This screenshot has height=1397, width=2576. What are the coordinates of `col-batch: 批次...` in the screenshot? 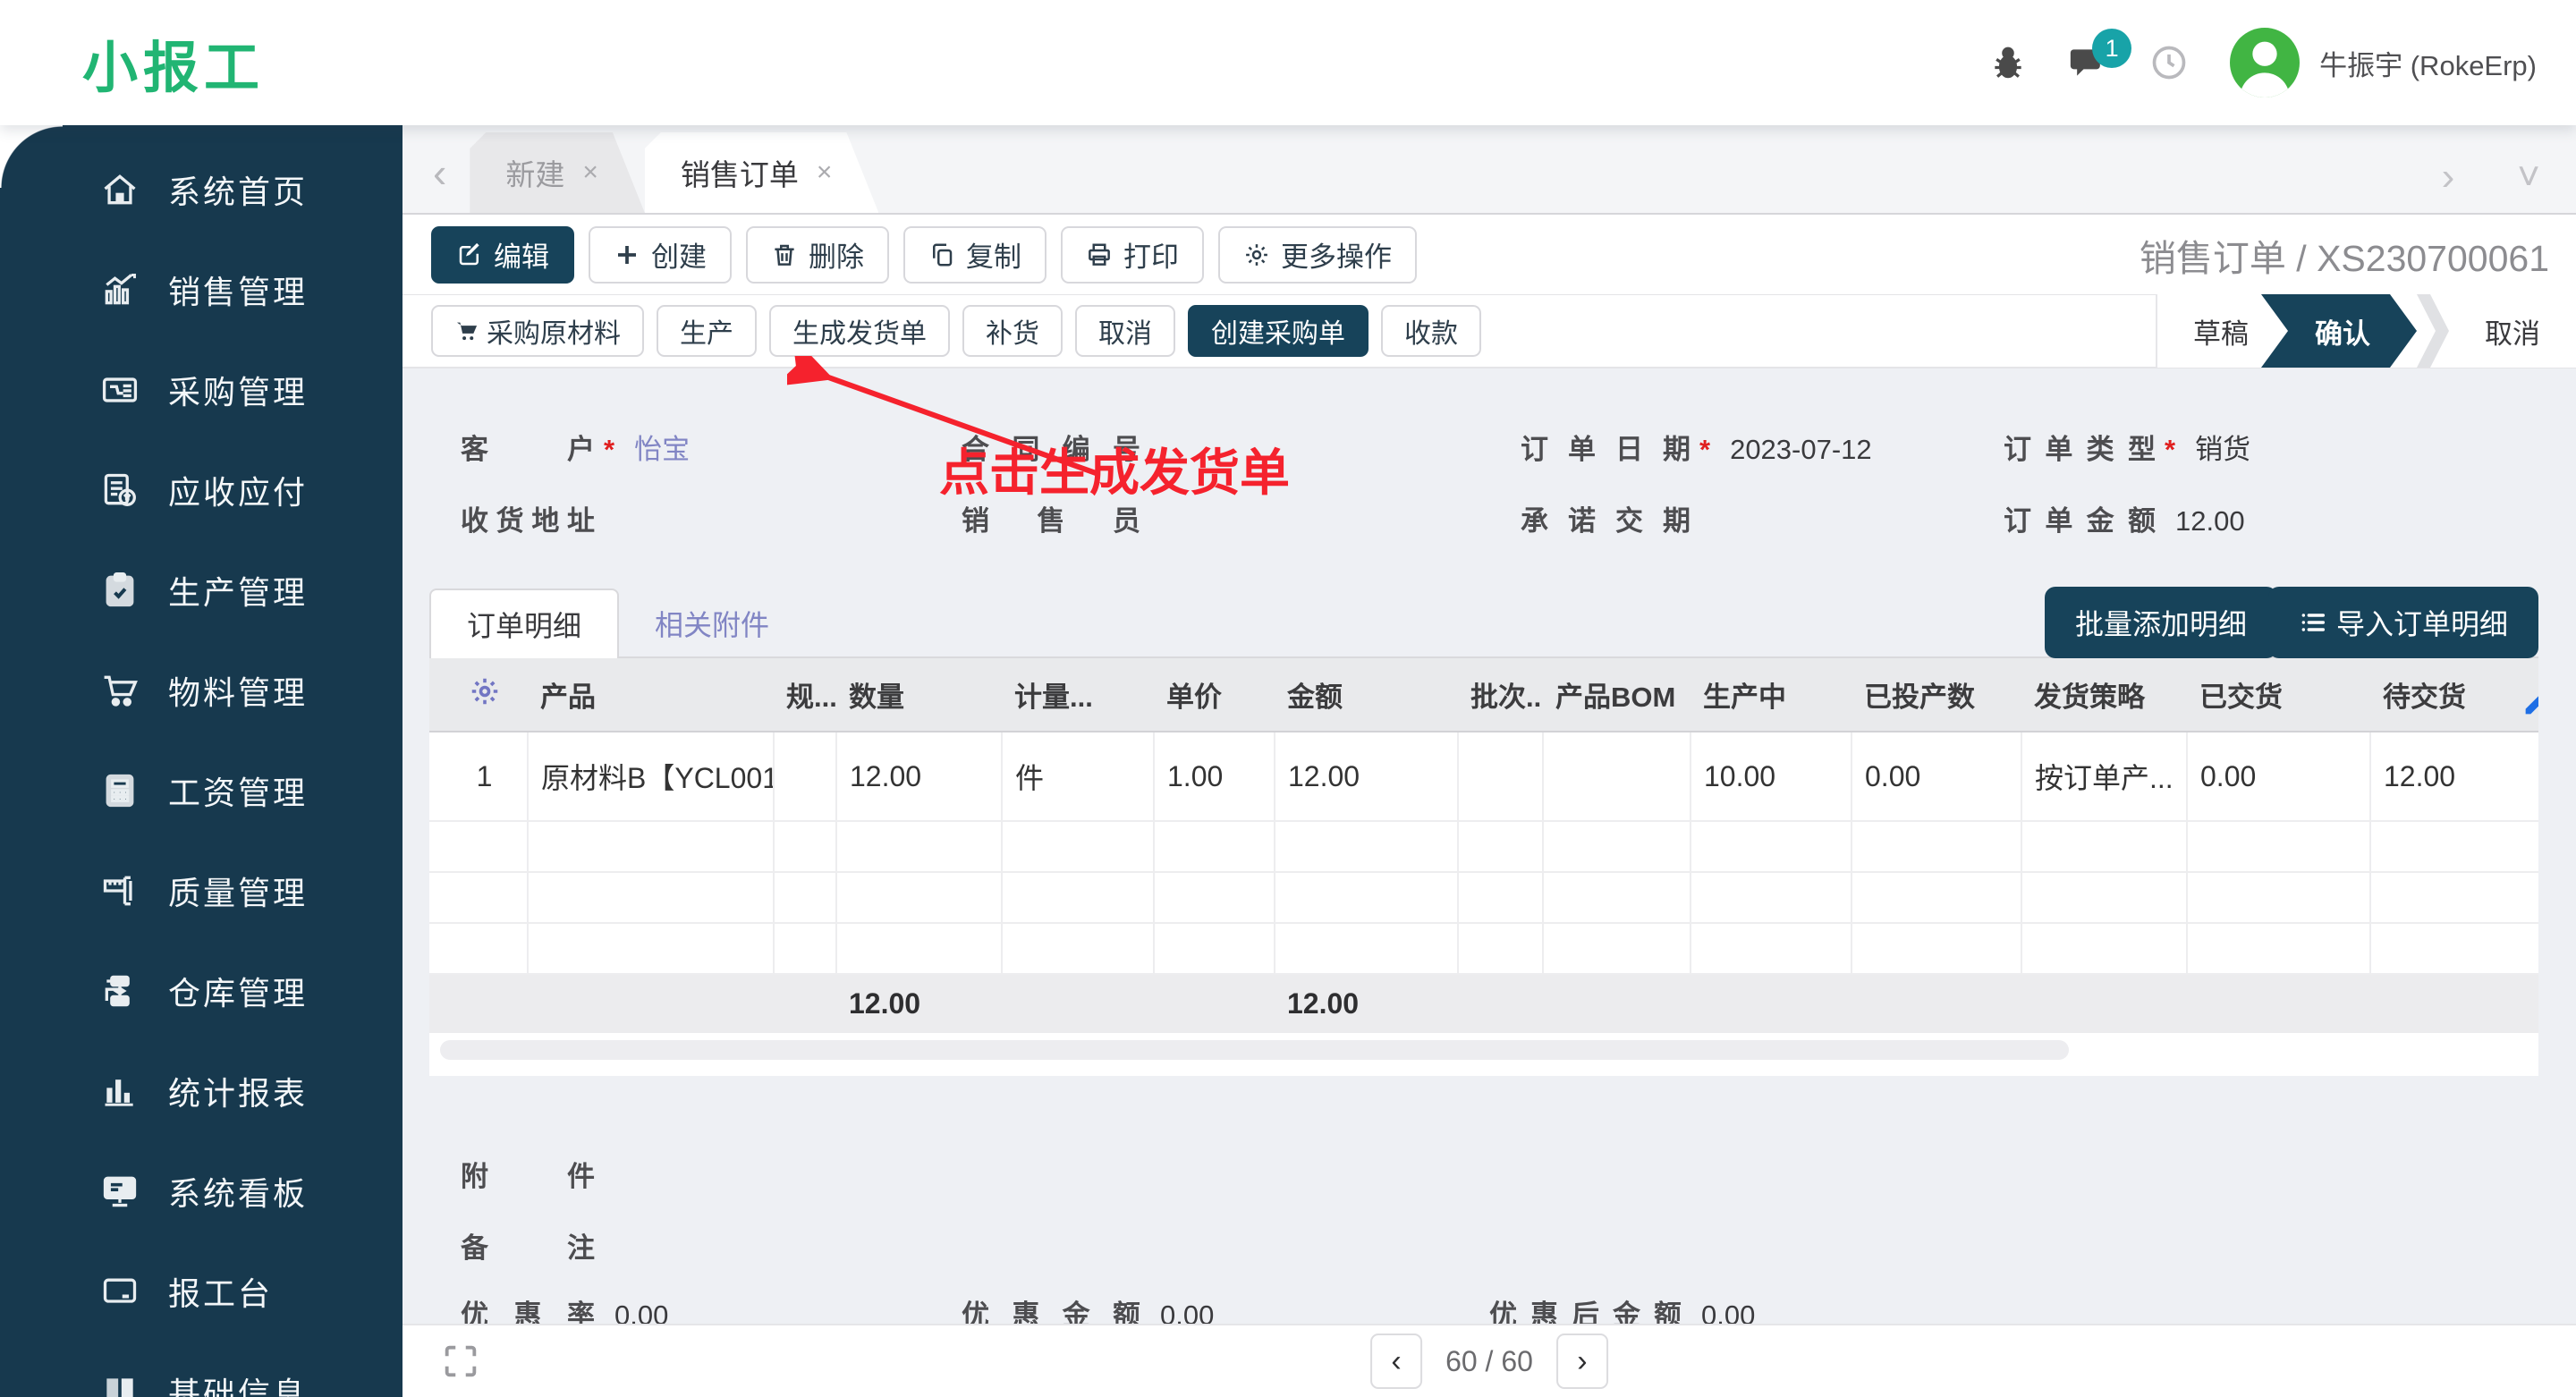 It's located at (1500, 695).